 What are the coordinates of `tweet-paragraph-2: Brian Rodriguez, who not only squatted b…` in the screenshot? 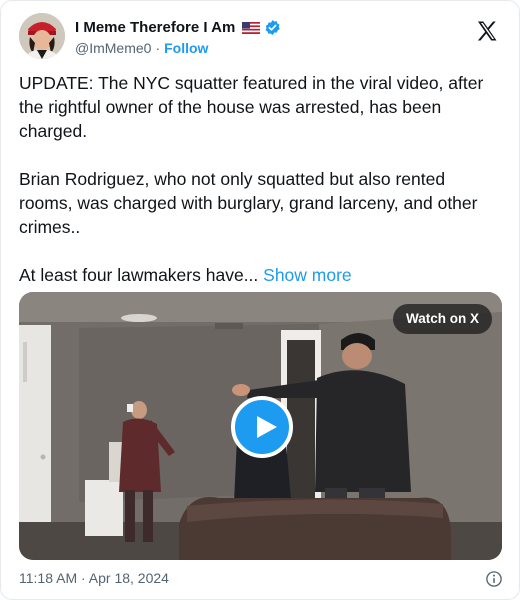 It's located at (248, 203).